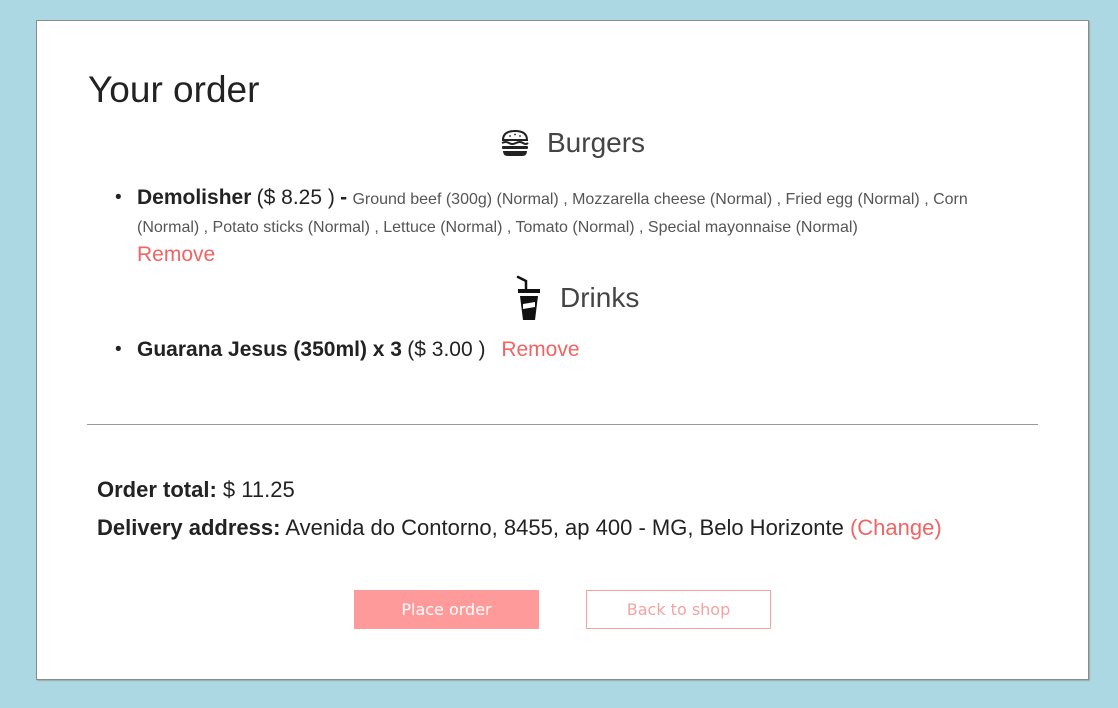  I want to click on item-name: Demolisher, so click(194, 197).